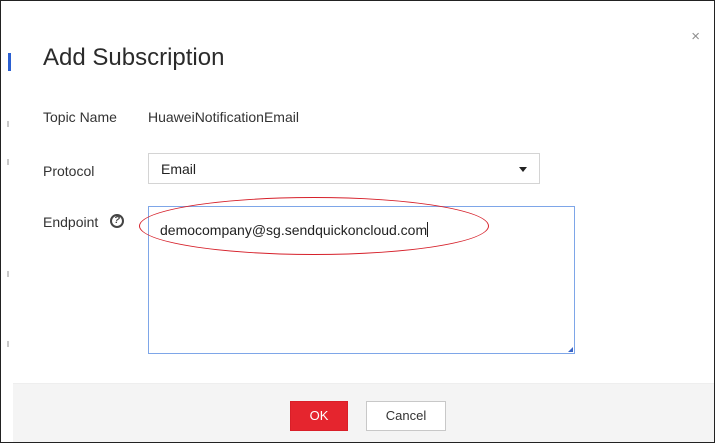  What do you see at coordinates (7, 221) in the screenshot?
I see `background-page-edge` at bounding box center [7, 221].